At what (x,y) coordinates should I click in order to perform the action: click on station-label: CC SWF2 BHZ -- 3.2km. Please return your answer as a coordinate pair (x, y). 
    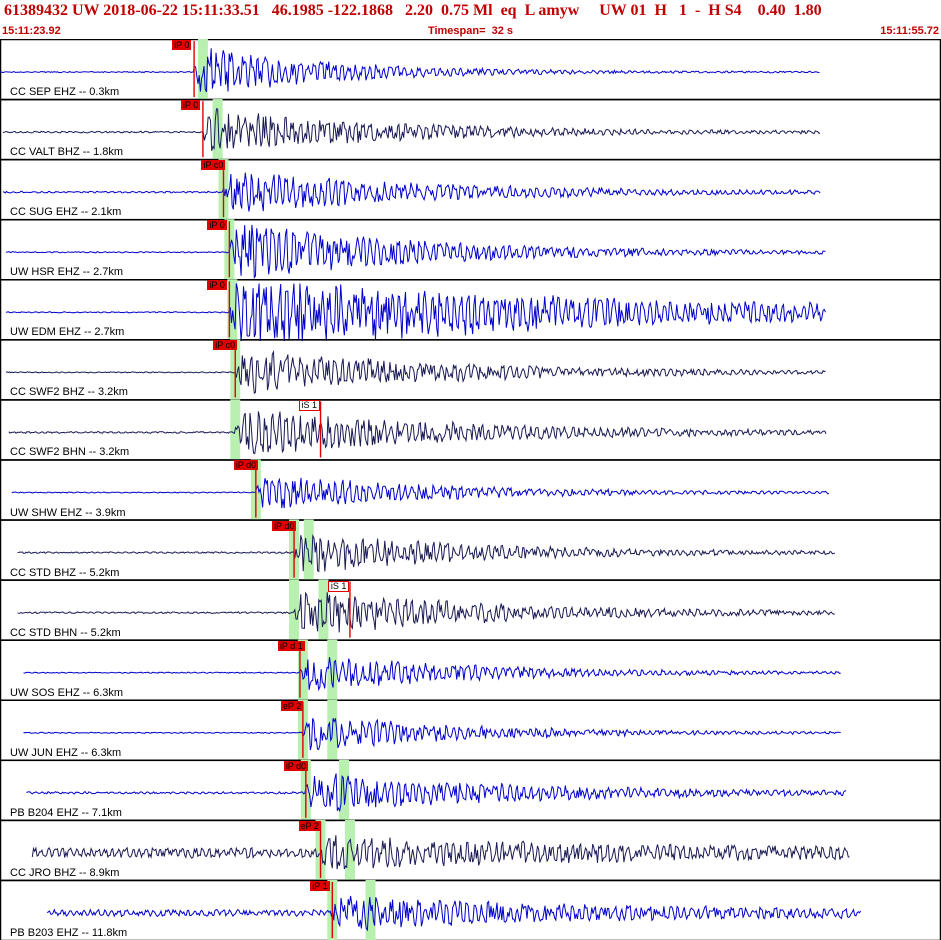
    Looking at the image, I should click on (69, 392).